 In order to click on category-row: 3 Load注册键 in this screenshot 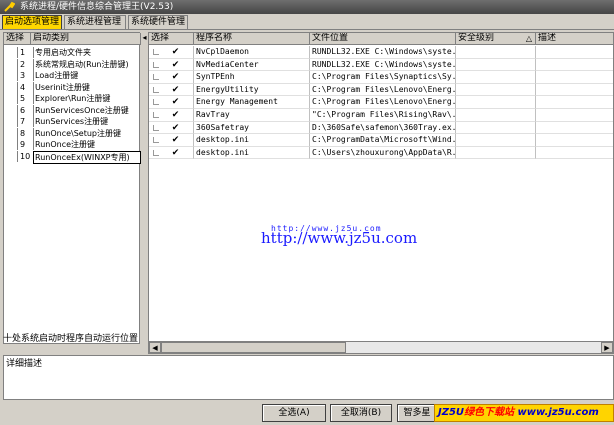, I will do `click(72, 75)`.